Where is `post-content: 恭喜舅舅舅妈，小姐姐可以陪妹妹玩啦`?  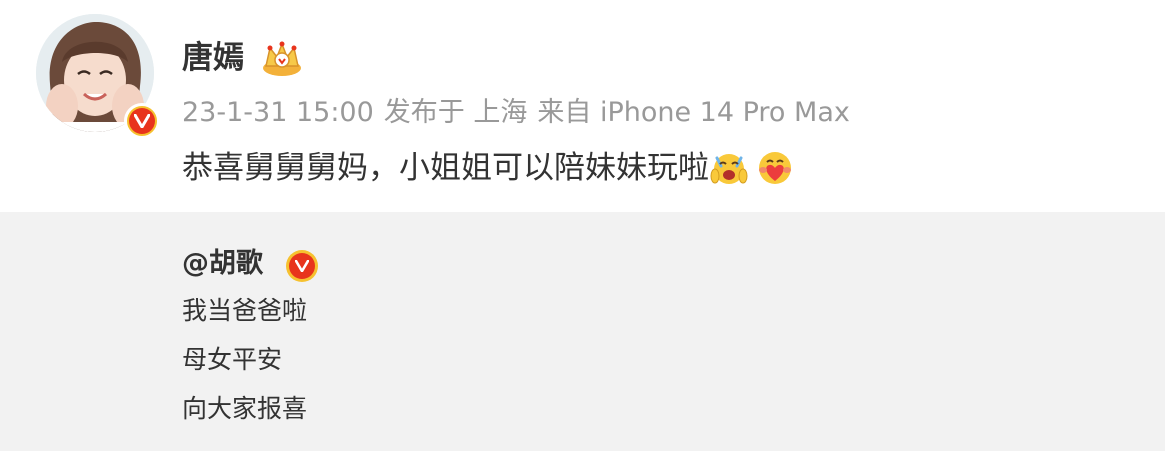
post-content: 恭喜舅舅舅妈，小姐姐可以陪妹妹玩啦 is located at coordinates (488, 168).